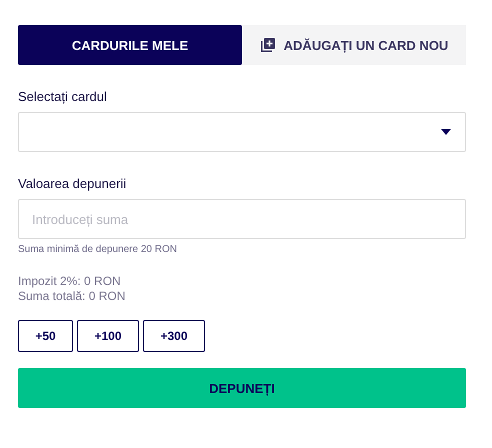  Describe the element at coordinates (72, 296) in the screenshot. I see `summary-line: Suma totală: 0 RON` at that location.